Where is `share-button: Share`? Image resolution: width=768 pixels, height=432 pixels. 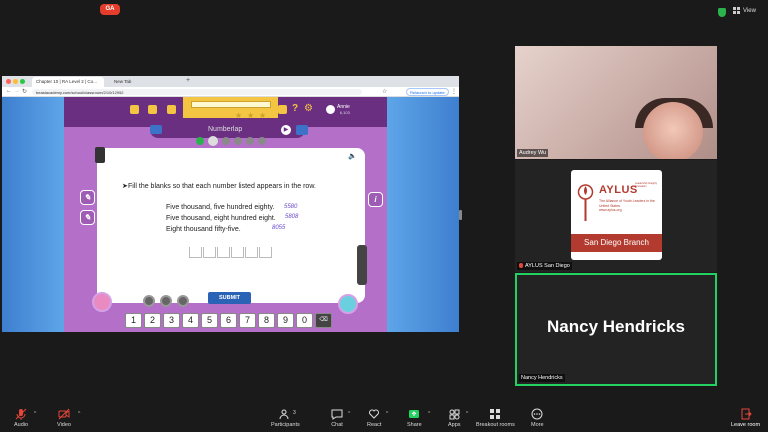 share-button: Share is located at coordinates (414, 418).